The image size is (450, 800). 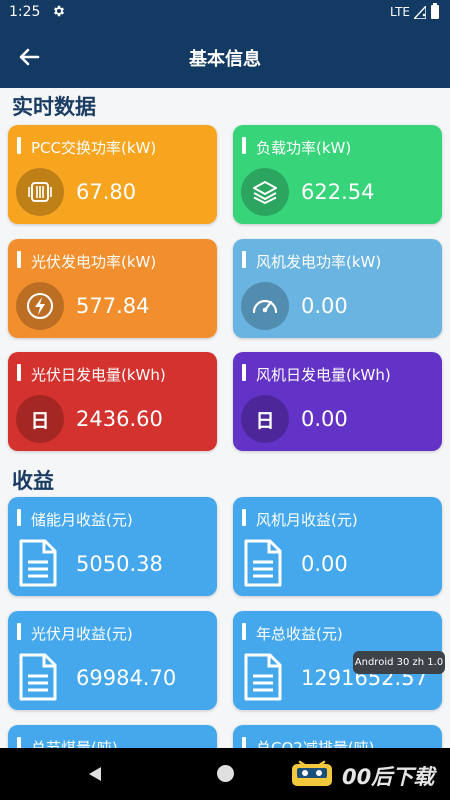 What do you see at coordinates (312, 773) in the screenshot?
I see `watermark-logo-icon` at bounding box center [312, 773].